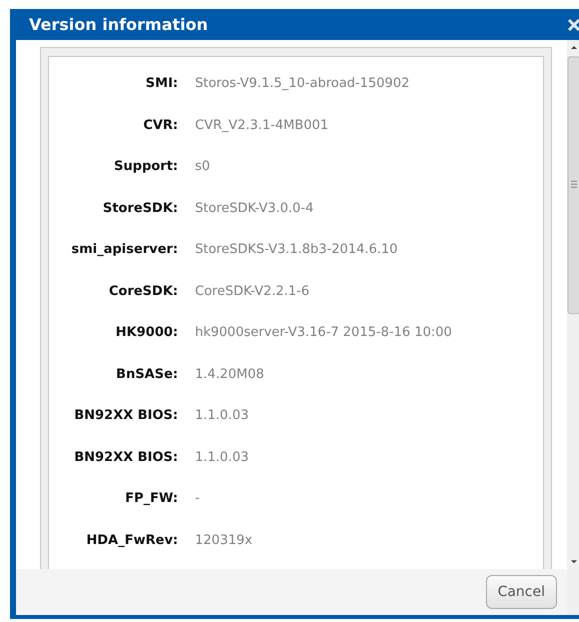  Describe the element at coordinates (146, 374) in the screenshot. I see `field-label: BnSASe:` at that location.